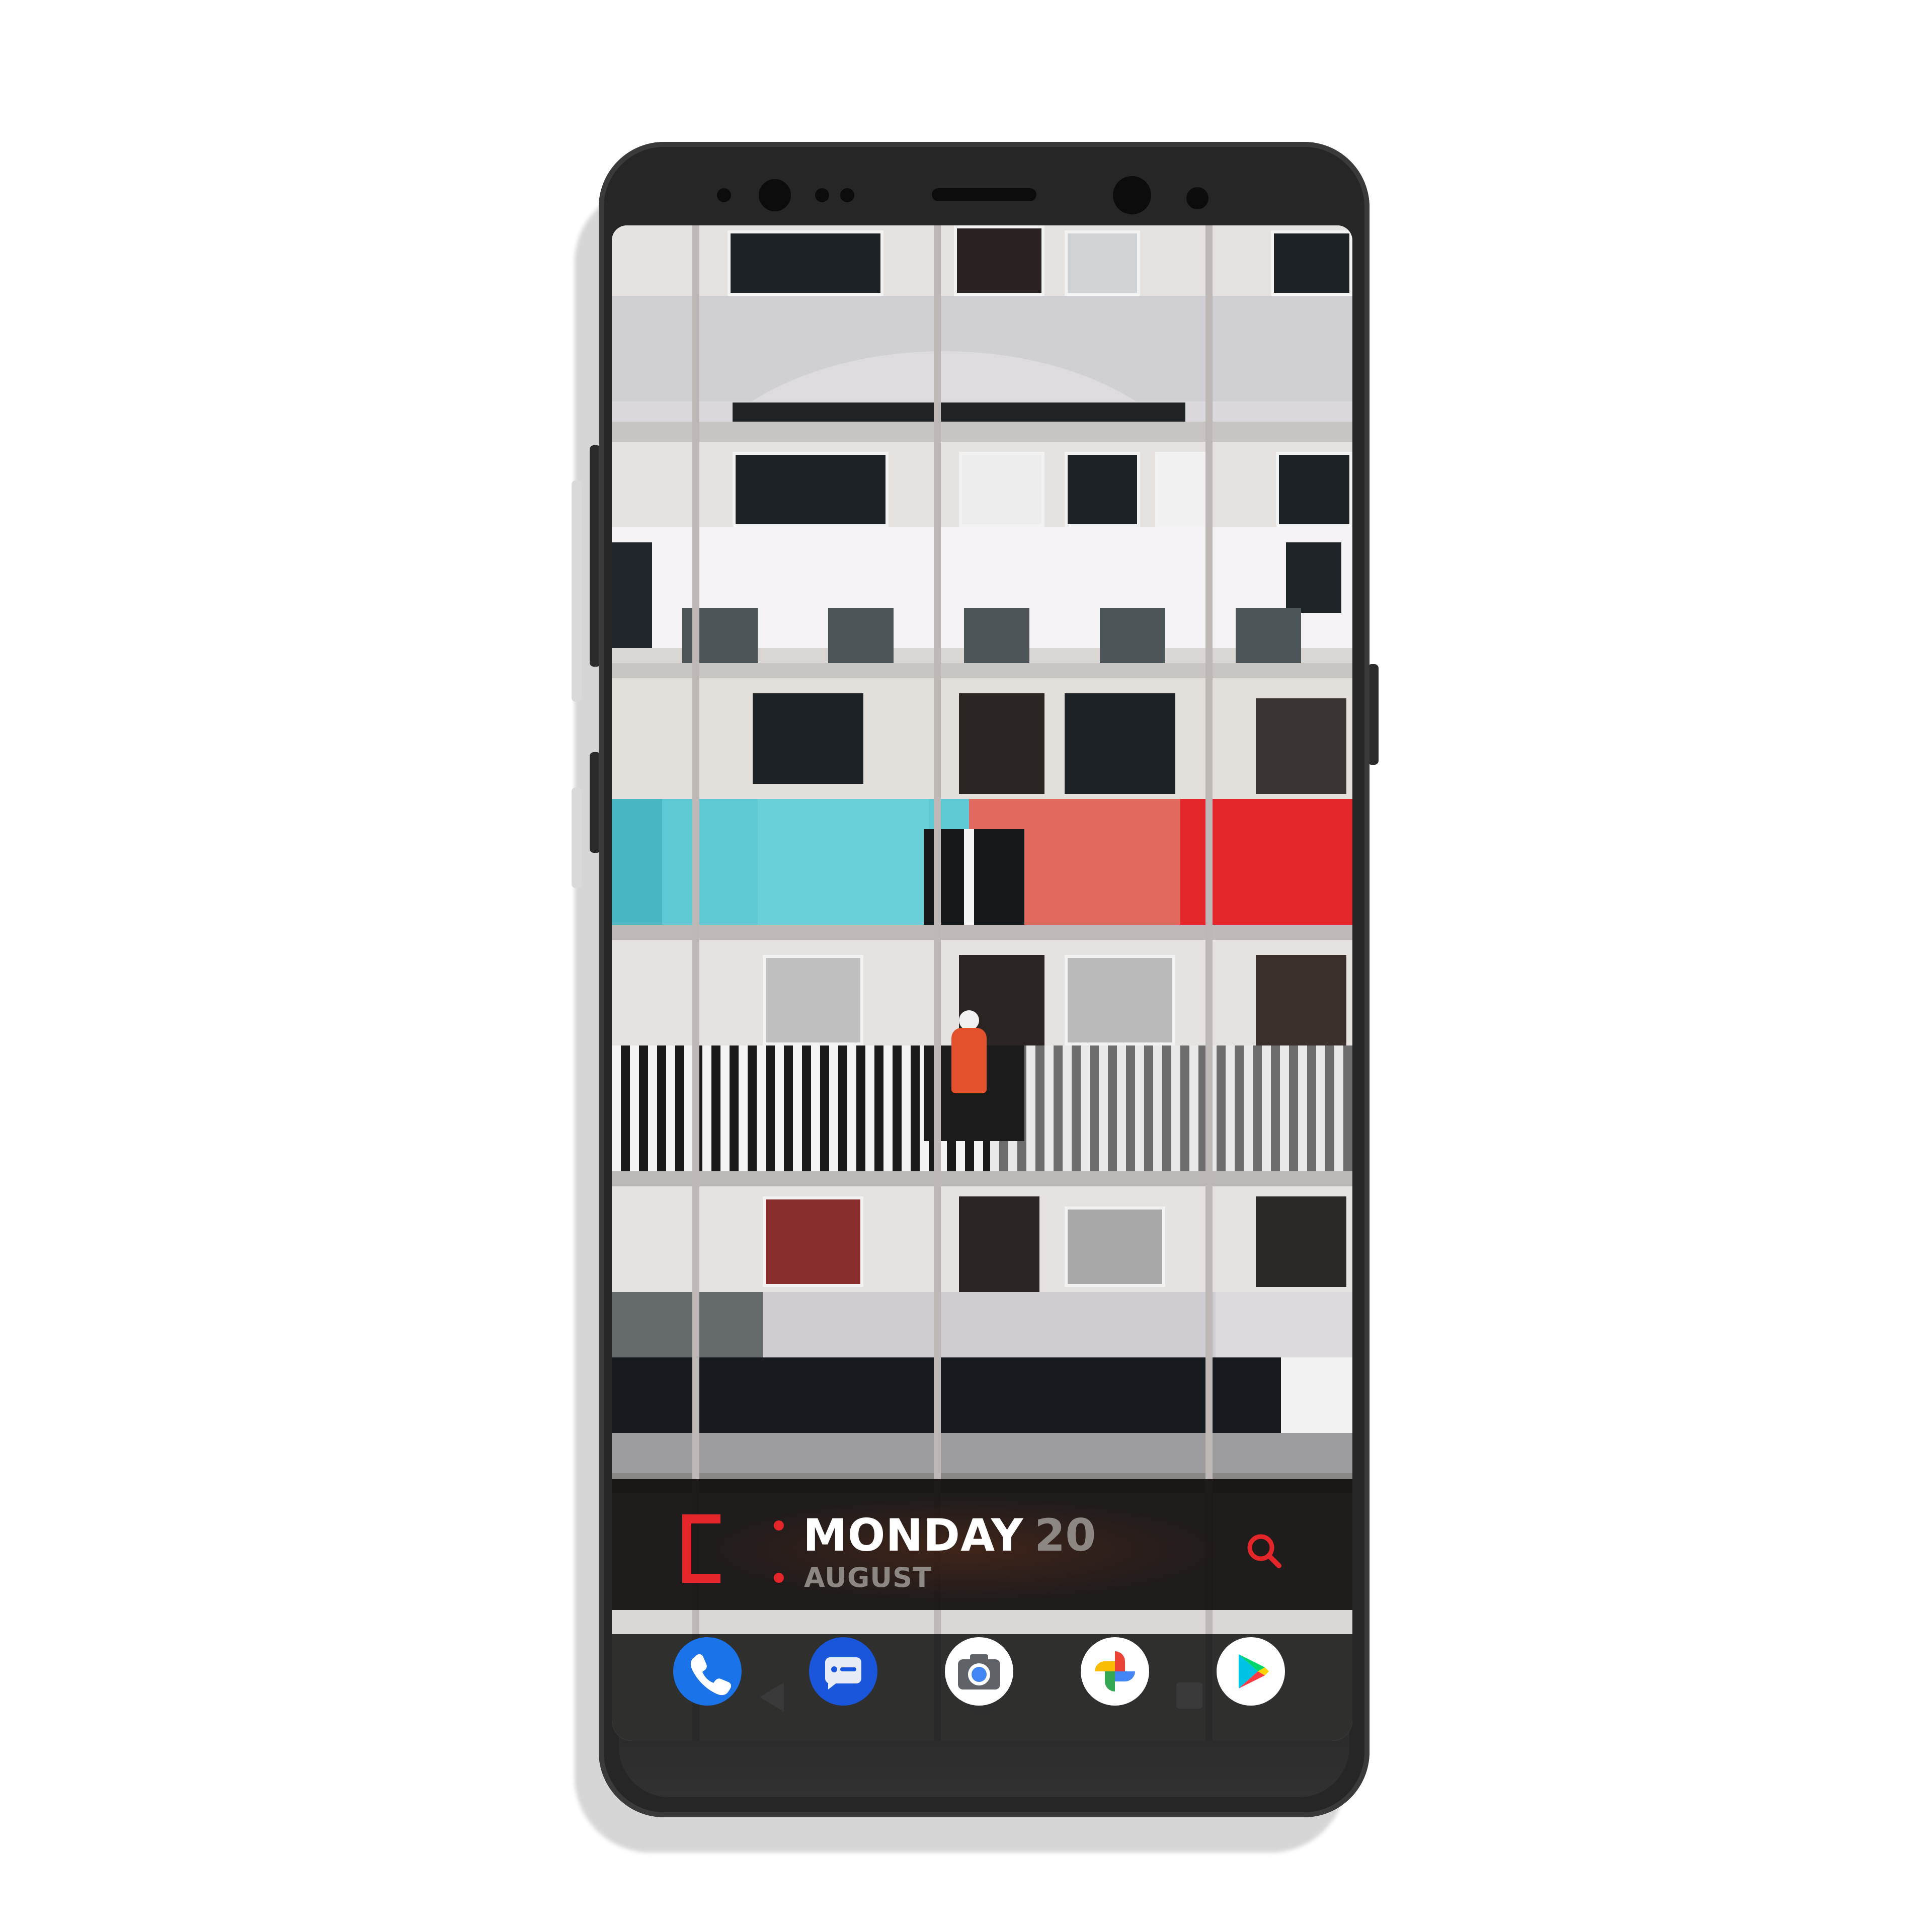 The width and height of the screenshot is (1932, 1932). What do you see at coordinates (577, 591) in the screenshot?
I see `volume-button-shadow` at bounding box center [577, 591].